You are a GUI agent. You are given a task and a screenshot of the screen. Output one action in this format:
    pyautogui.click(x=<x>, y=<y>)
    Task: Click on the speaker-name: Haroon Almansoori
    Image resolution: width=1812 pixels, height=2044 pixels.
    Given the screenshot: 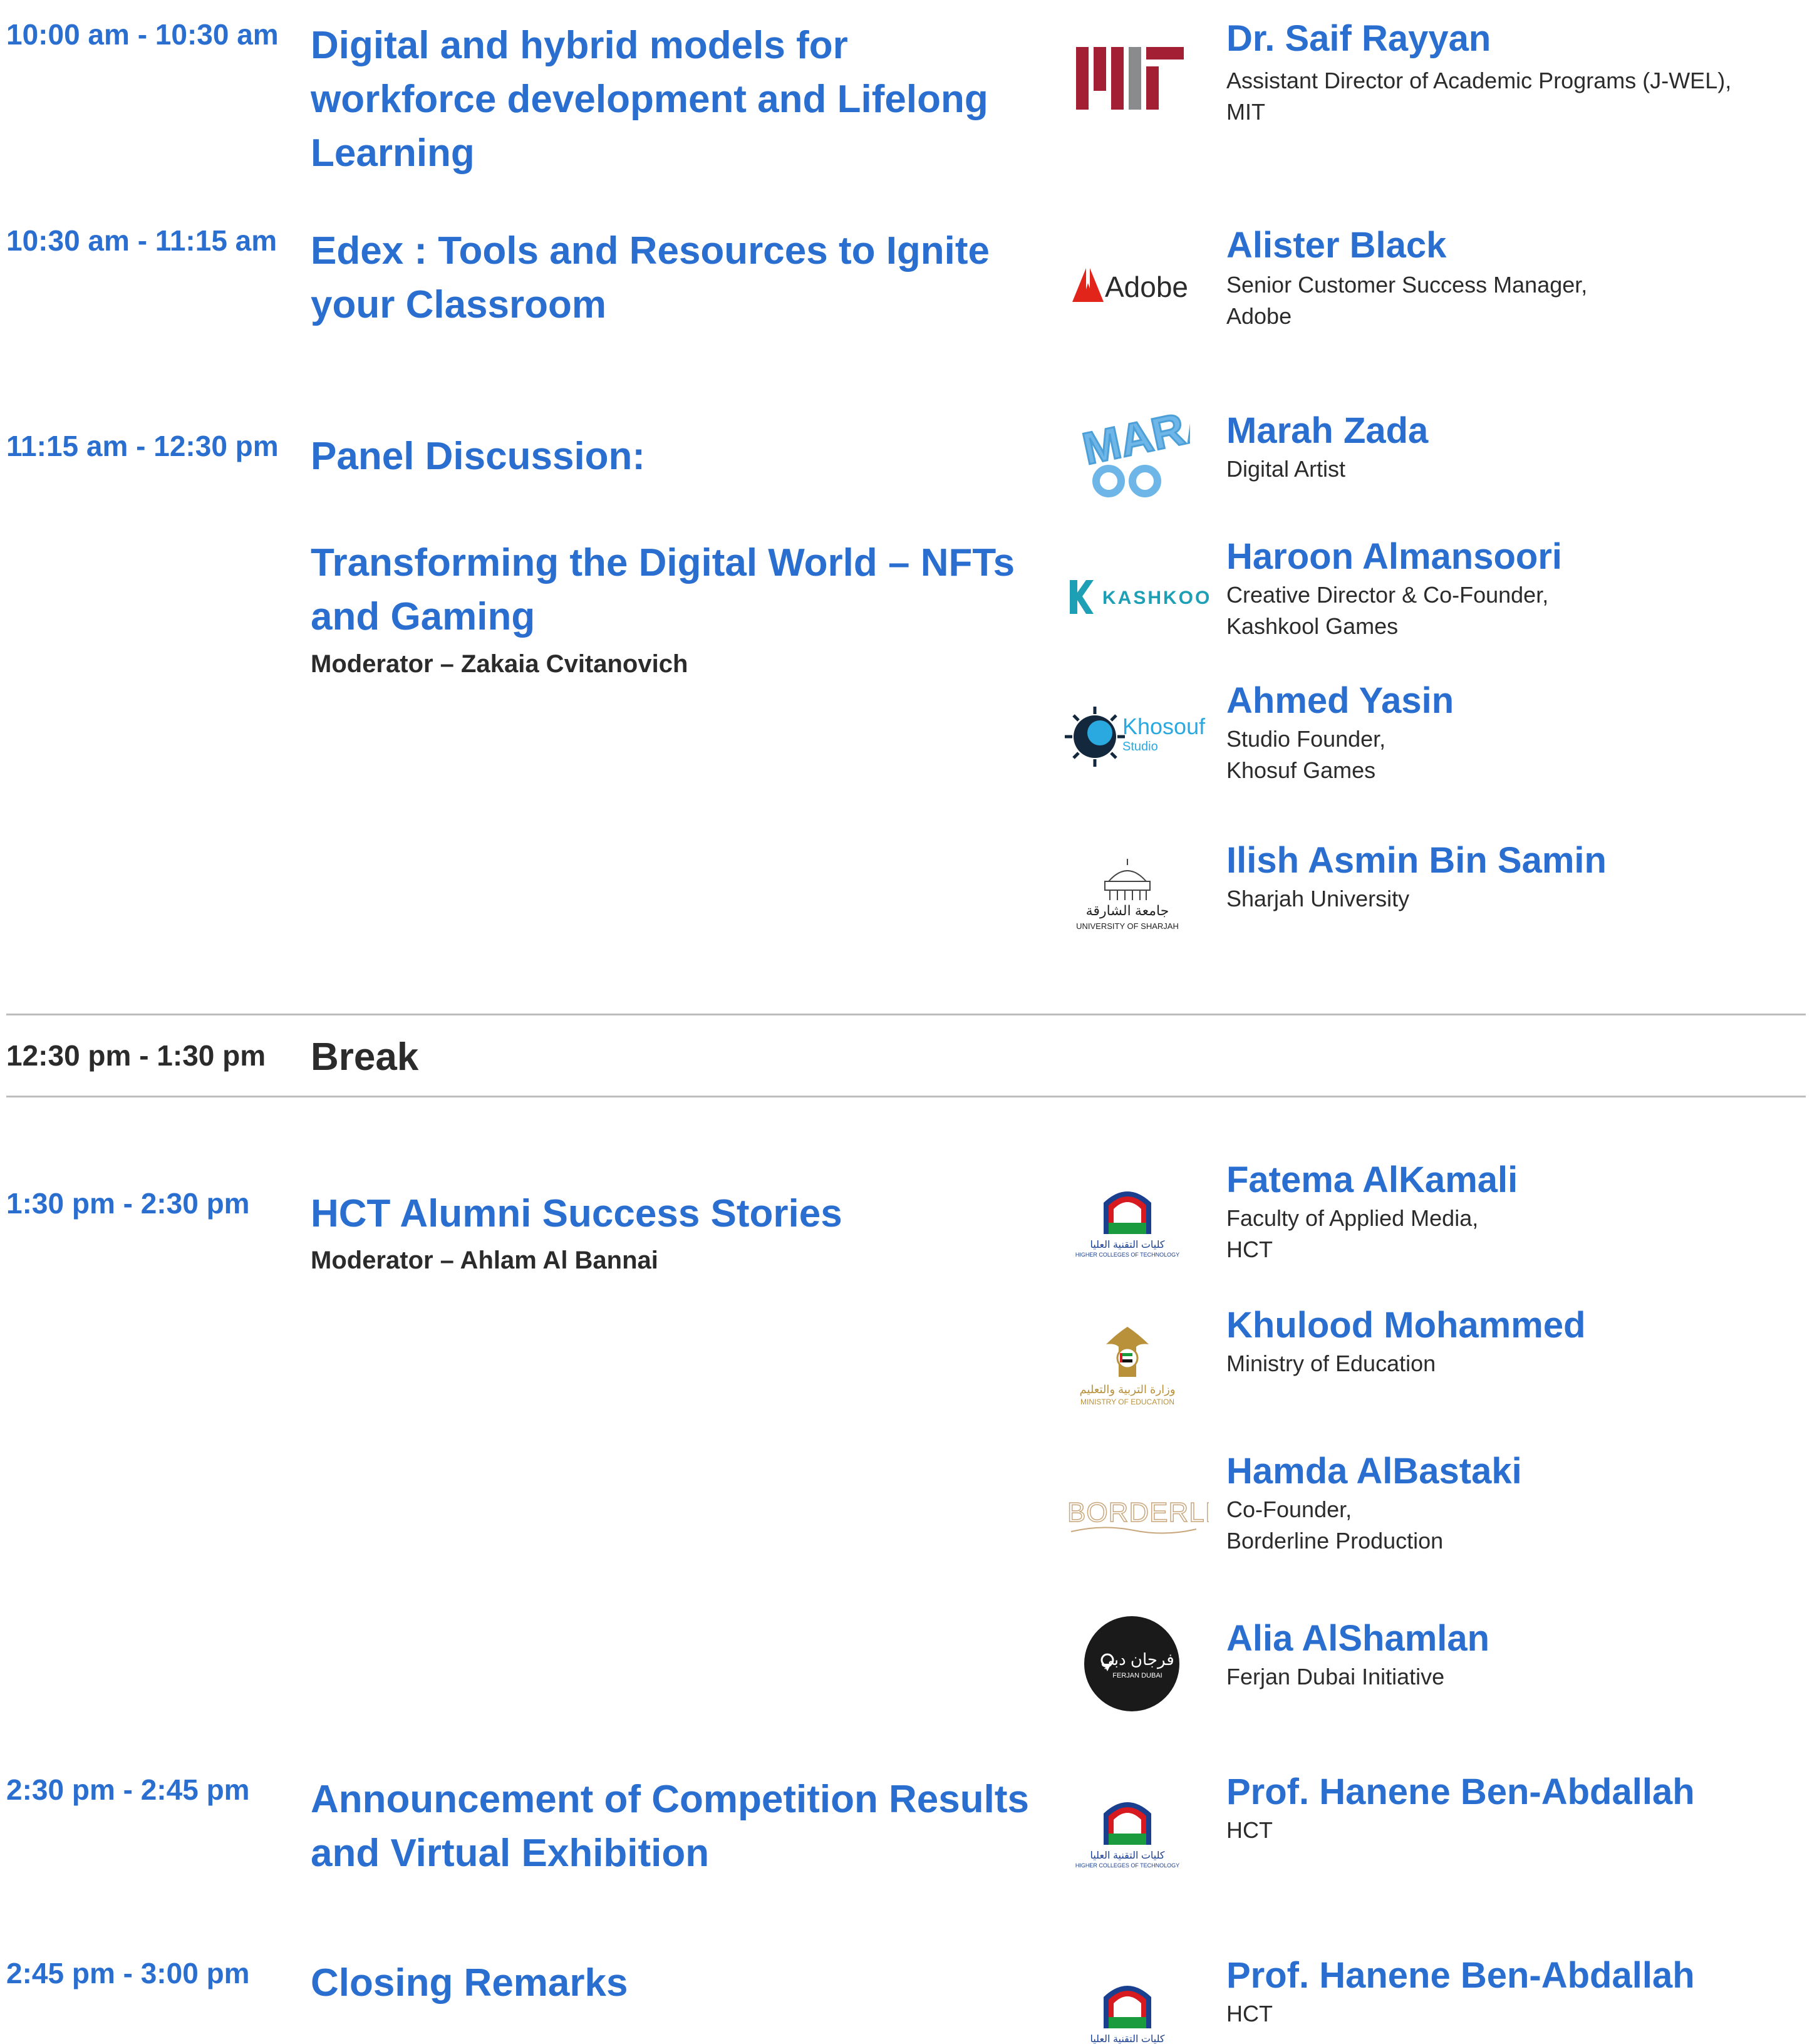 What is the action you would take?
    pyautogui.click(x=1395, y=556)
    